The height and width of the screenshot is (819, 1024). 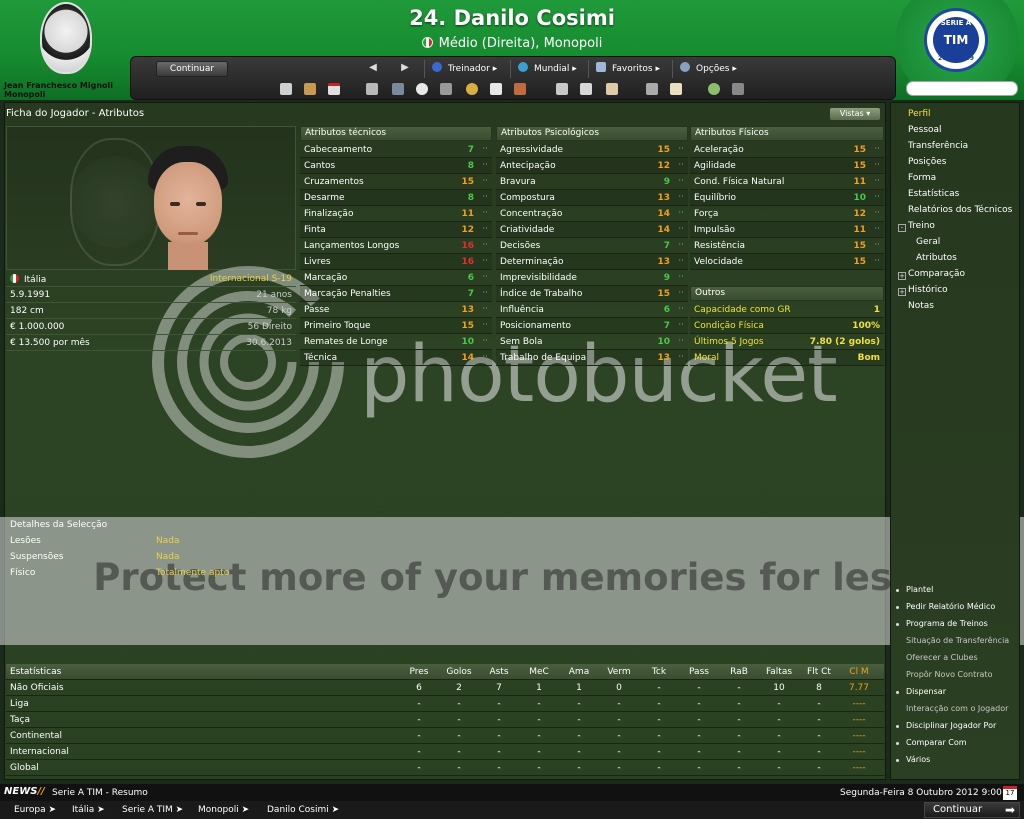 What do you see at coordinates (396, 150) in the screenshot?
I see `attribute-row: Cabeceamento 7 ··` at bounding box center [396, 150].